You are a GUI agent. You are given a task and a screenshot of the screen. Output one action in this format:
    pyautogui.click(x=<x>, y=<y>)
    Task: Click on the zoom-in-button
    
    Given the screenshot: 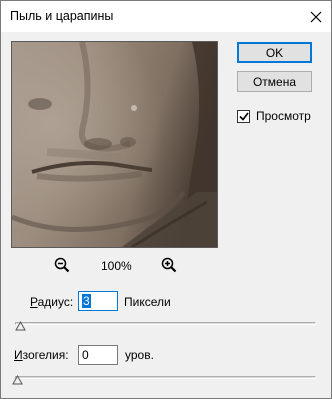 What is the action you would take?
    pyautogui.click(x=169, y=266)
    